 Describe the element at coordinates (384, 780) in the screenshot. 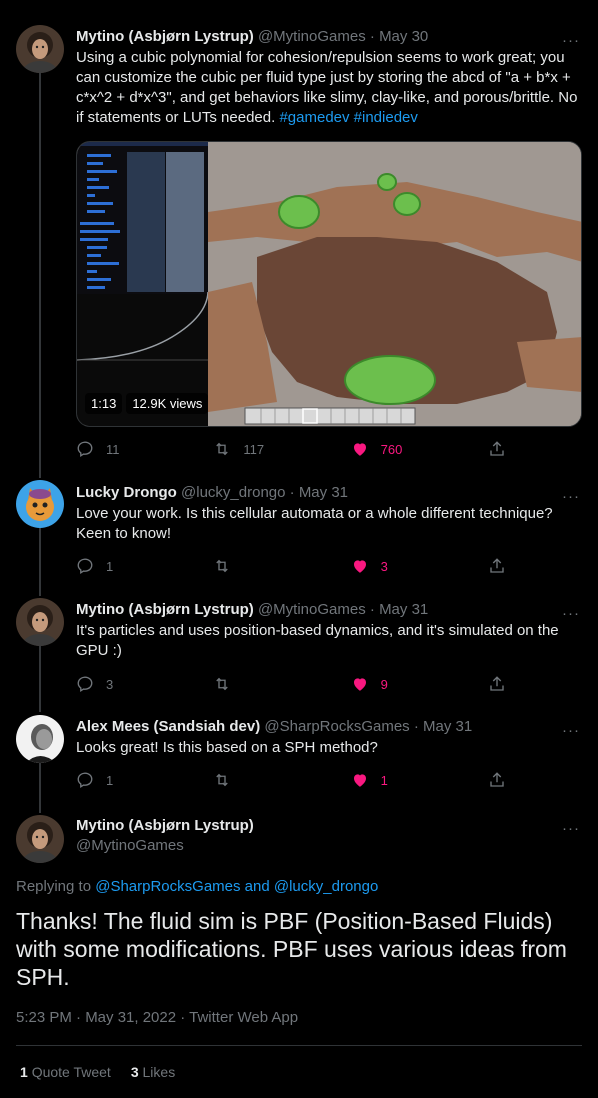

I see `like-count: 1` at that location.